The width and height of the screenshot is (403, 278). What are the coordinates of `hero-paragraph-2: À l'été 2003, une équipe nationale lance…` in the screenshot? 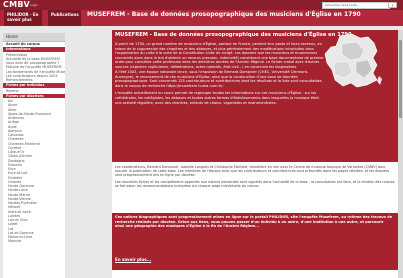 It's located at (218, 79).